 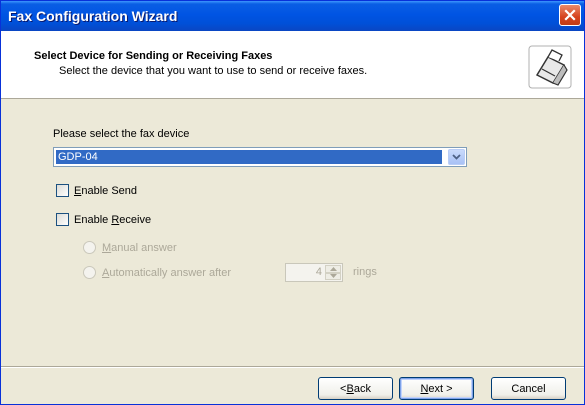 I want to click on enable-send-checkbox, so click(x=62, y=190).